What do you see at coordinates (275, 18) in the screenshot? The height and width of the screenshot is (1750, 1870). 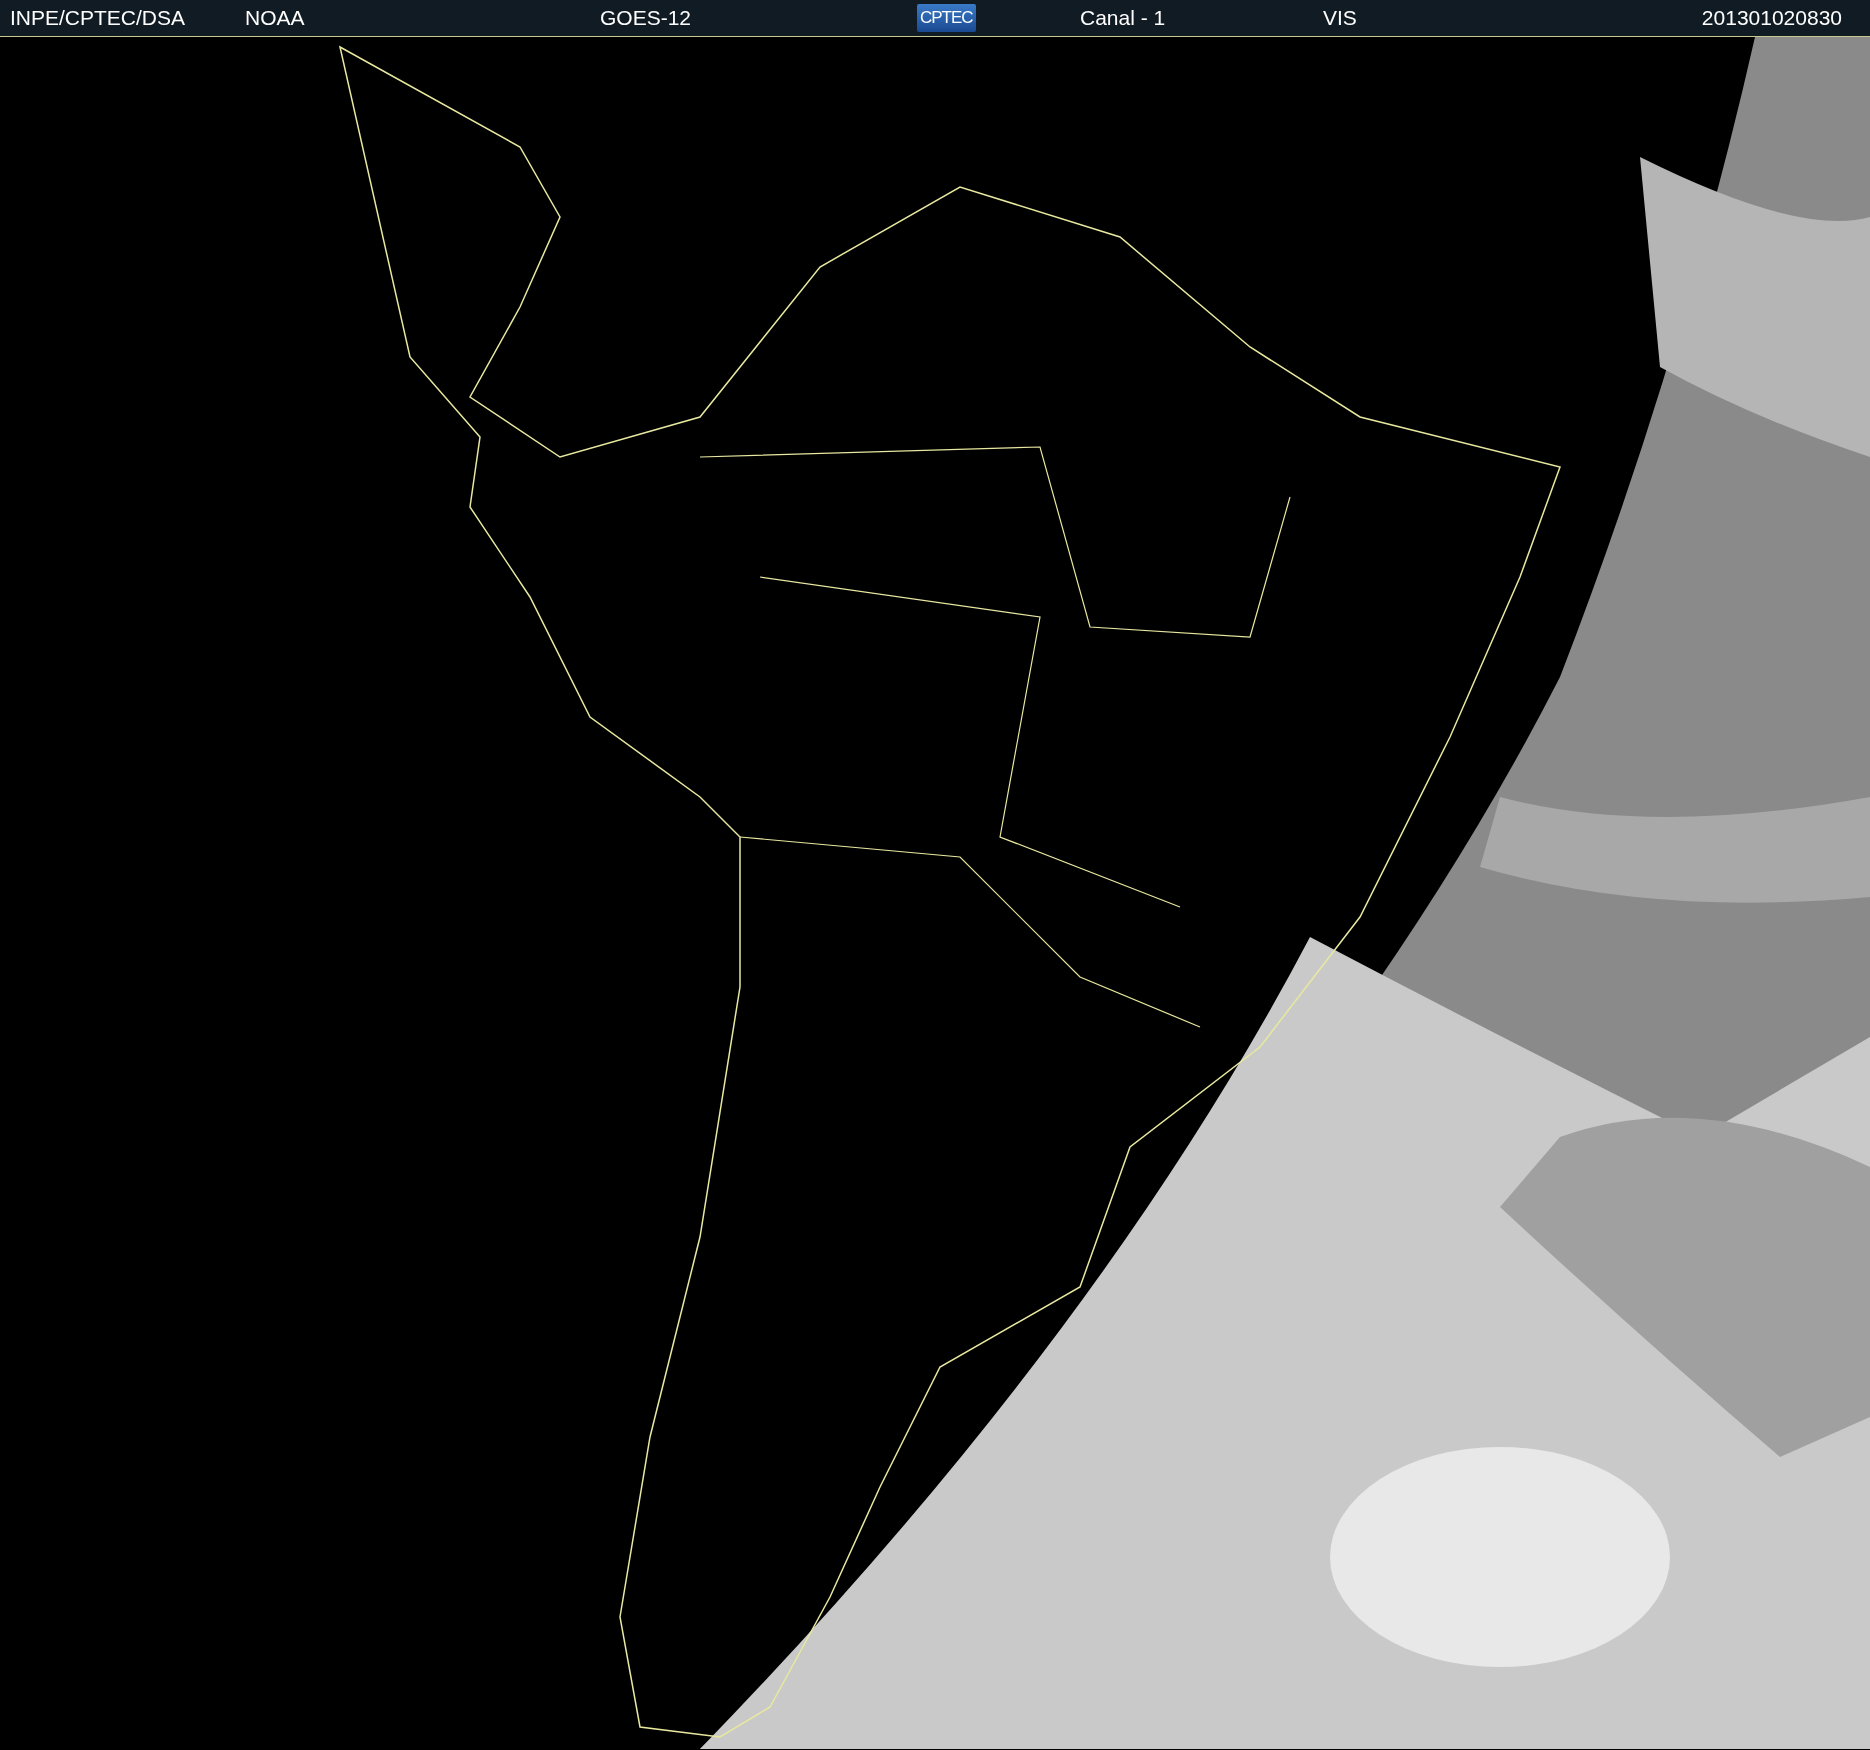 I see `agency-label: NOAA` at bounding box center [275, 18].